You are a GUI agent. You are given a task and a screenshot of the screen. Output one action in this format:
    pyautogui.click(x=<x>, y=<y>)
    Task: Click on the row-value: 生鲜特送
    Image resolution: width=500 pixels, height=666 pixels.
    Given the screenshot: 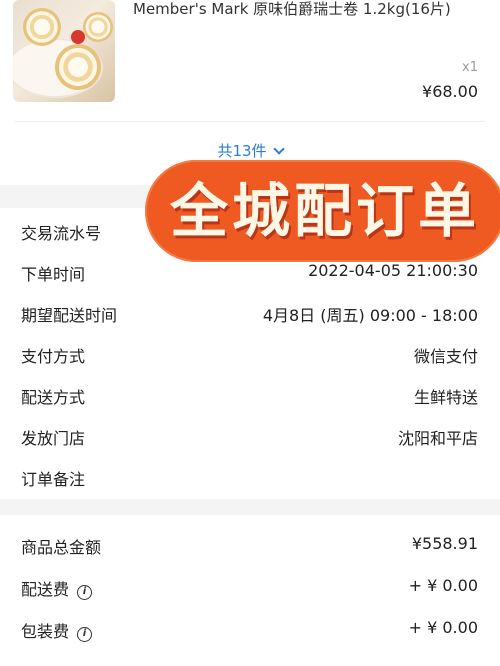 What is the action you would take?
    pyautogui.click(x=445, y=397)
    